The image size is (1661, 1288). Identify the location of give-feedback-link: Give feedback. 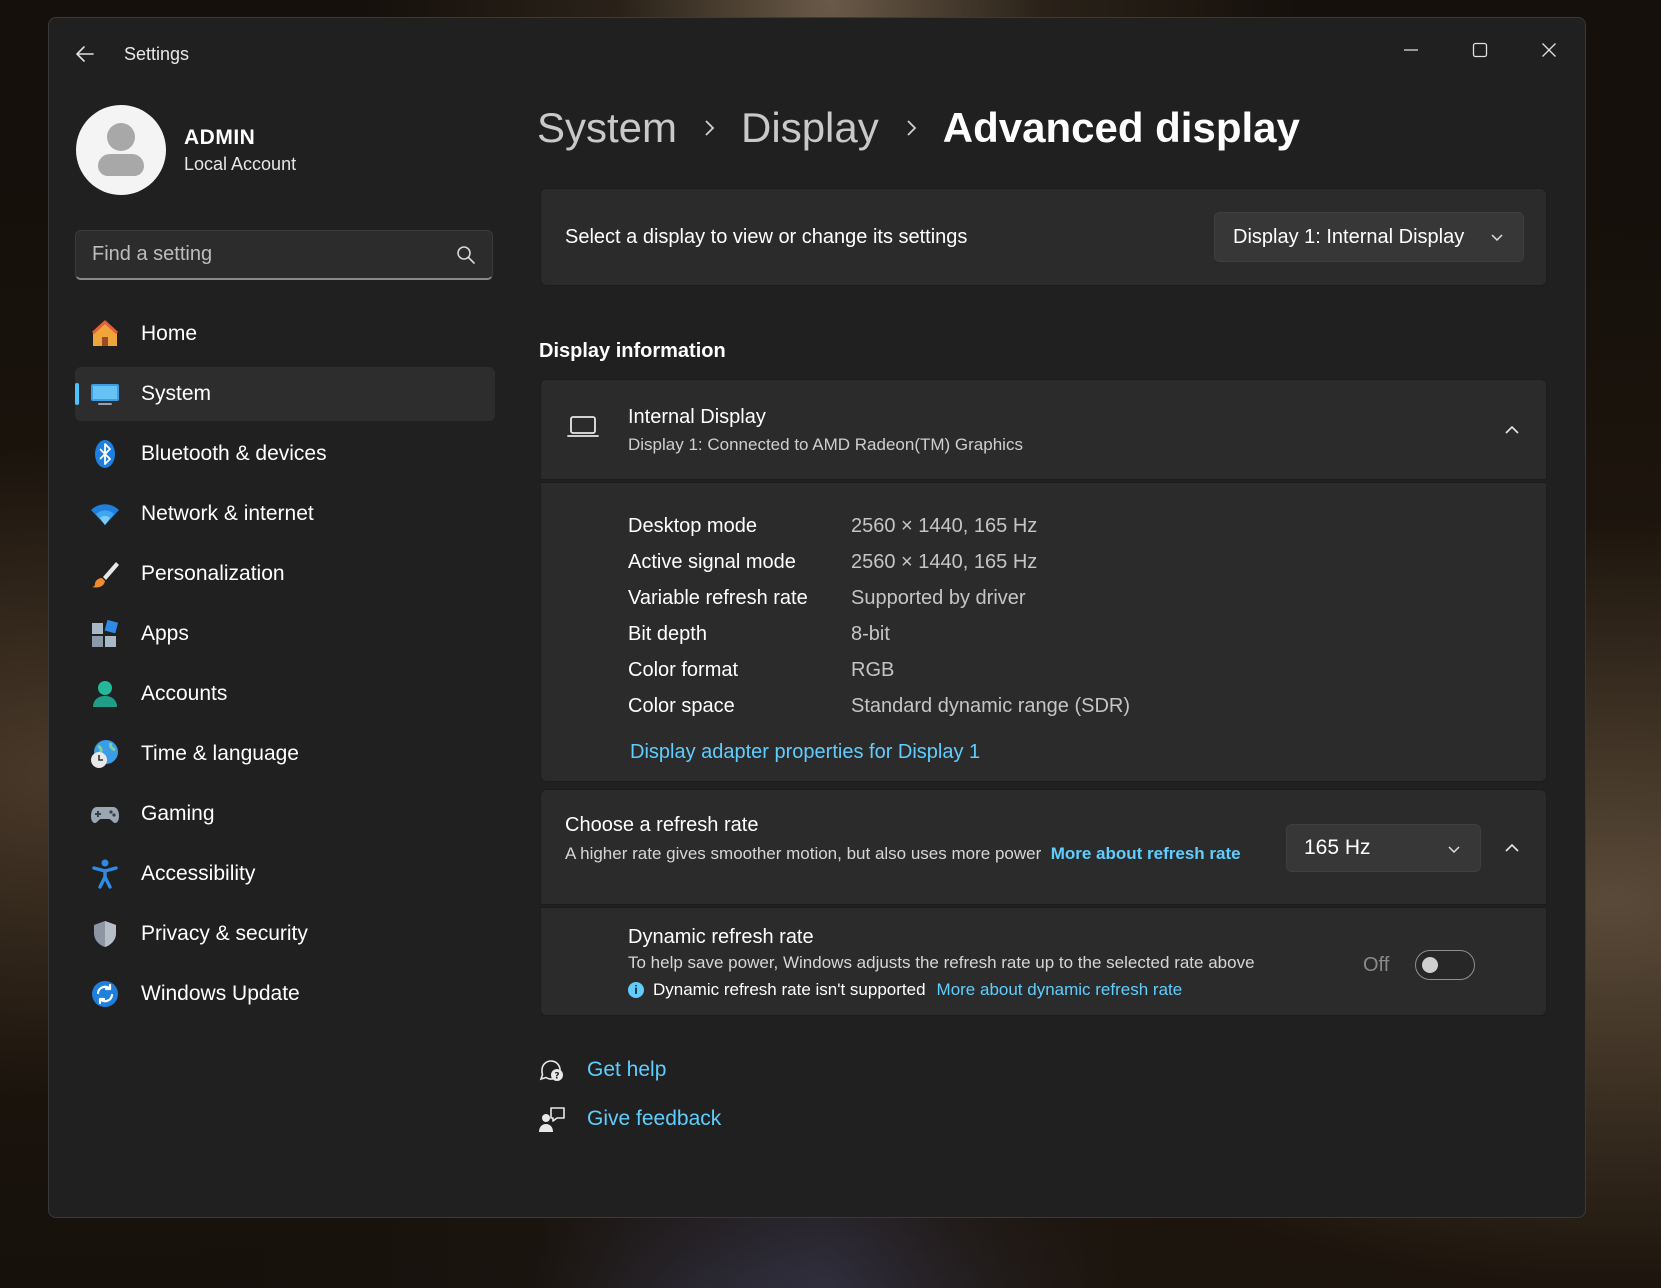
(654, 1119).